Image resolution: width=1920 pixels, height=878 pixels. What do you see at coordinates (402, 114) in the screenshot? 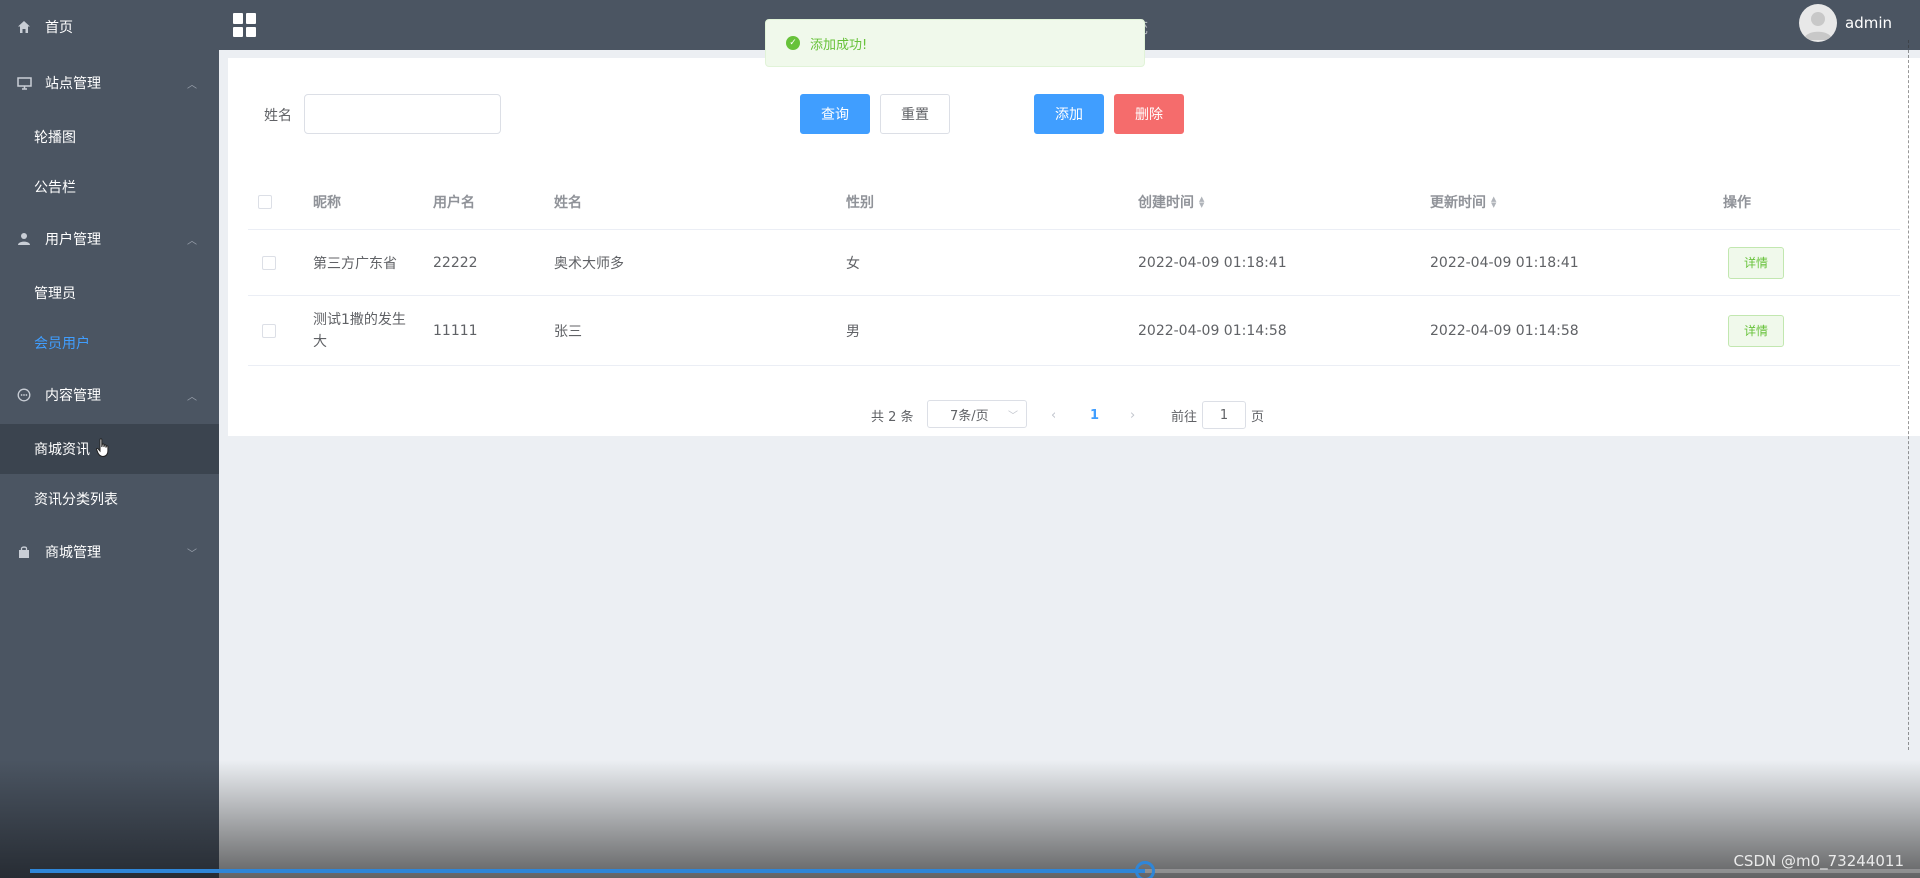
I see `name-filter-input` at bounding box center [402, 114].